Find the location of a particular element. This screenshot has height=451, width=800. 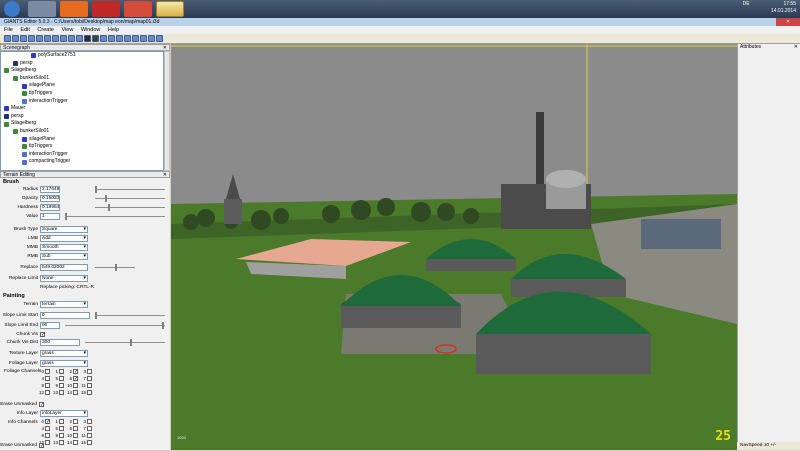

info-channel: 0 ✓ is located at coordinates (44, 422).